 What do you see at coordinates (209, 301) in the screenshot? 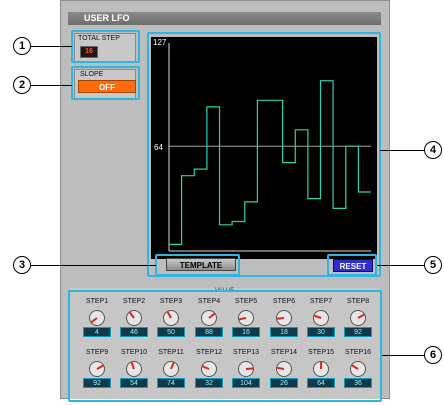
I see `step-label: STEP4` at bounding box center [209, 301].